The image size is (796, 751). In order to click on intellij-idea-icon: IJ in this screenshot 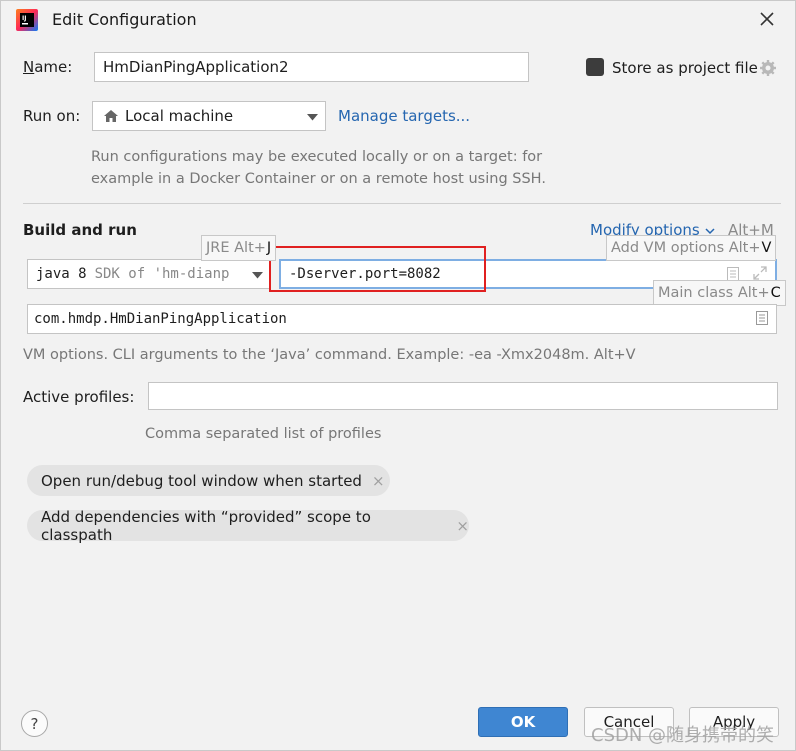, I will do `click(27, 20)`.